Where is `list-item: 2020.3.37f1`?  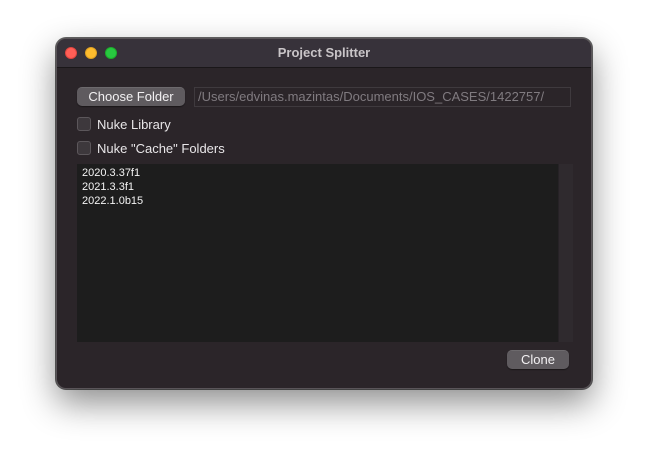 list-item: 2020.3.37f1 is located at coordinates (112, 173).